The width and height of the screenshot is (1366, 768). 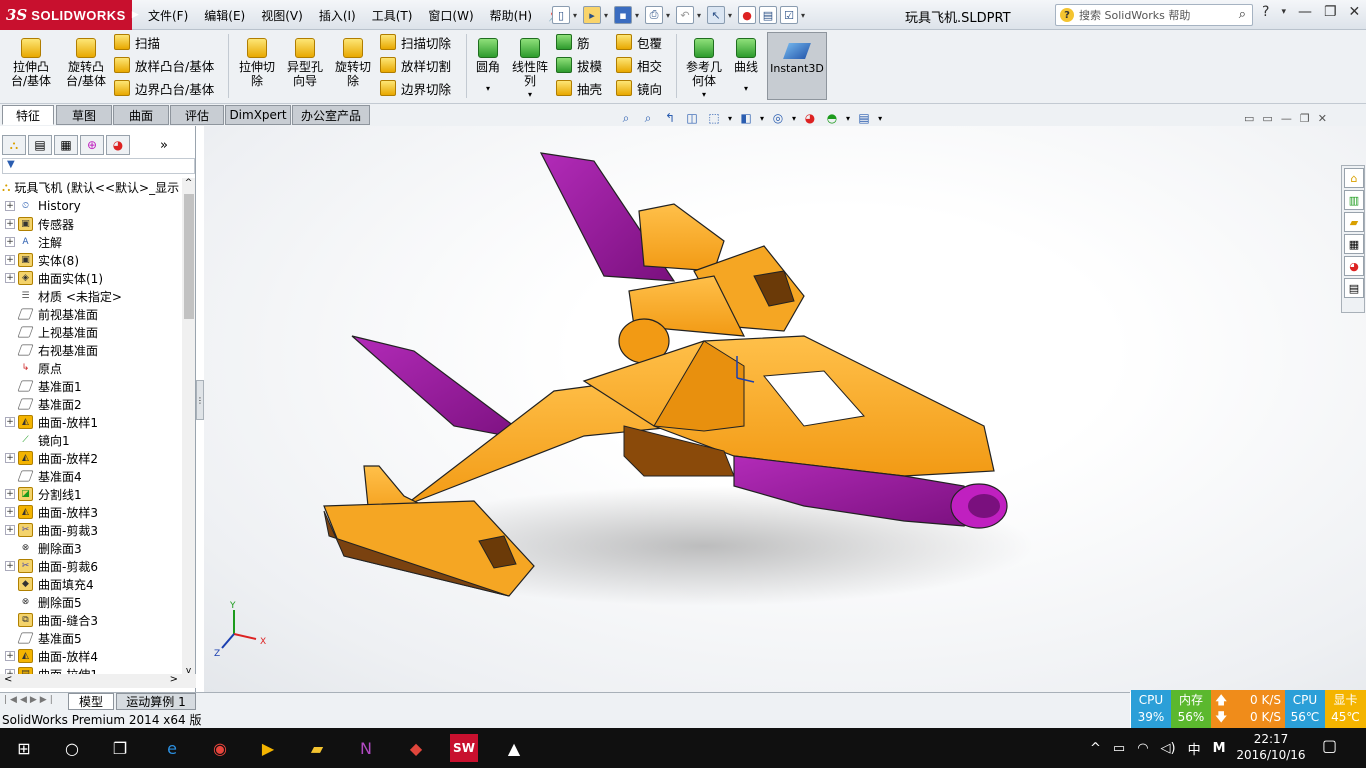 I want to click on revolve-cut-button: 旋转切 除, so click(x=353, y=62).